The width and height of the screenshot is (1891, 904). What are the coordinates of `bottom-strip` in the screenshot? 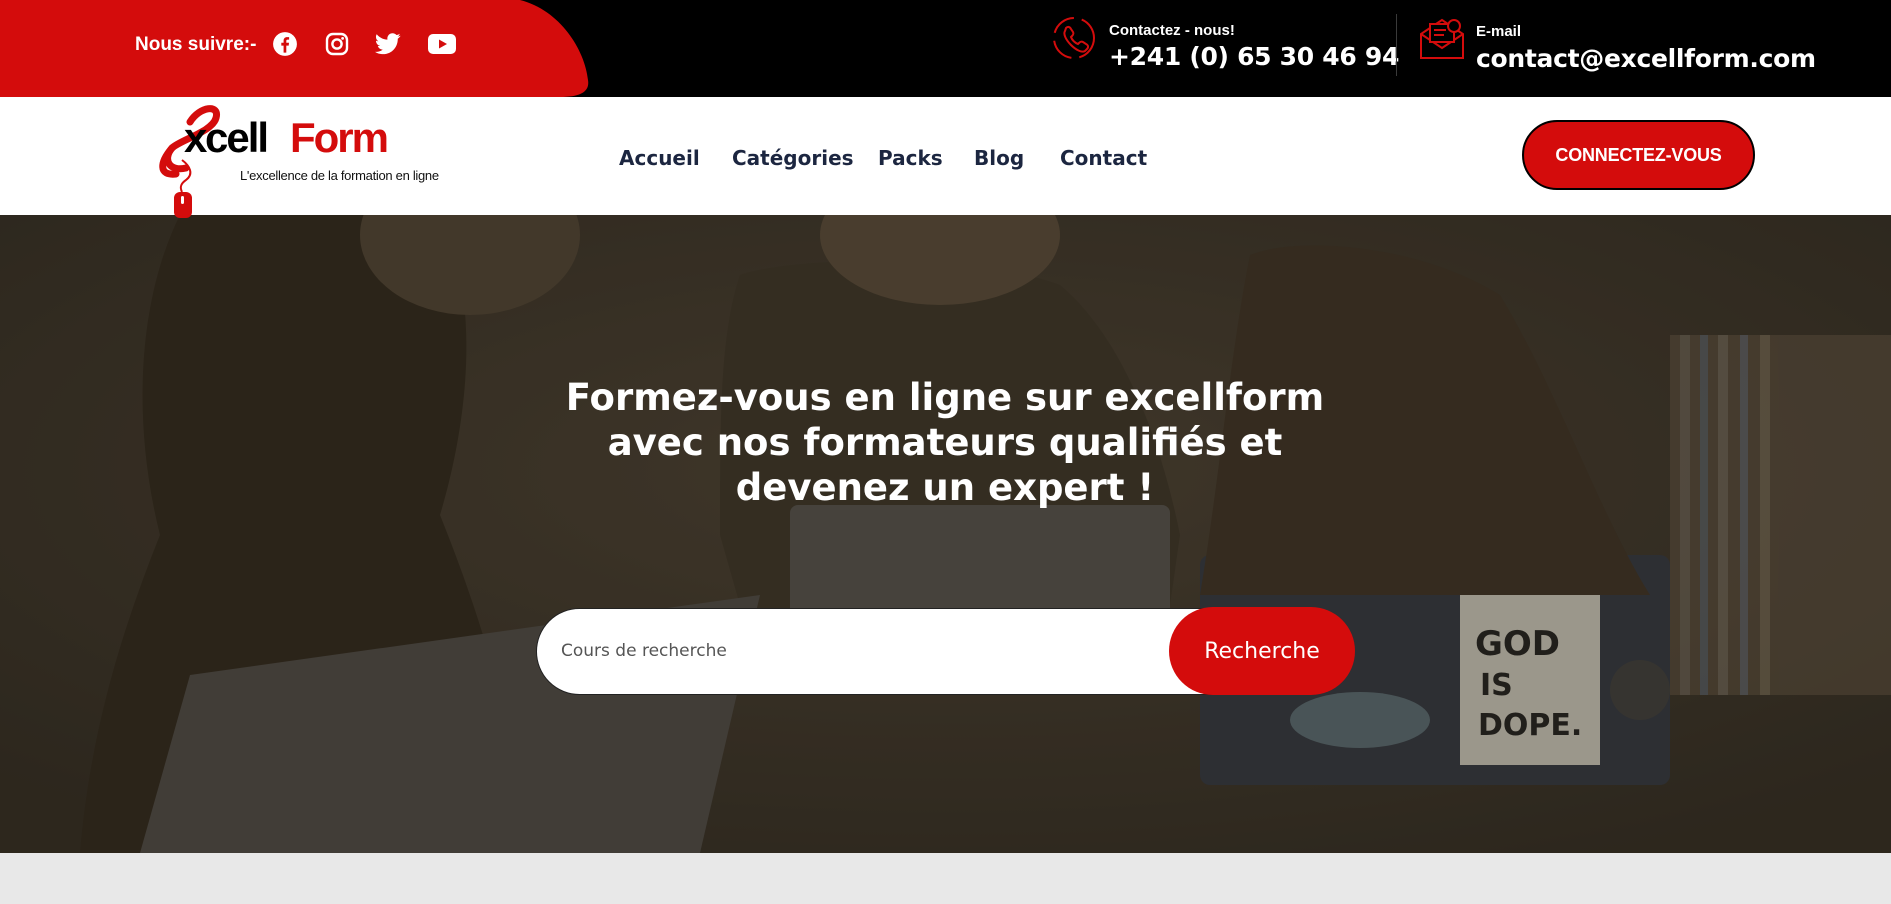 It's located at (945, 878).